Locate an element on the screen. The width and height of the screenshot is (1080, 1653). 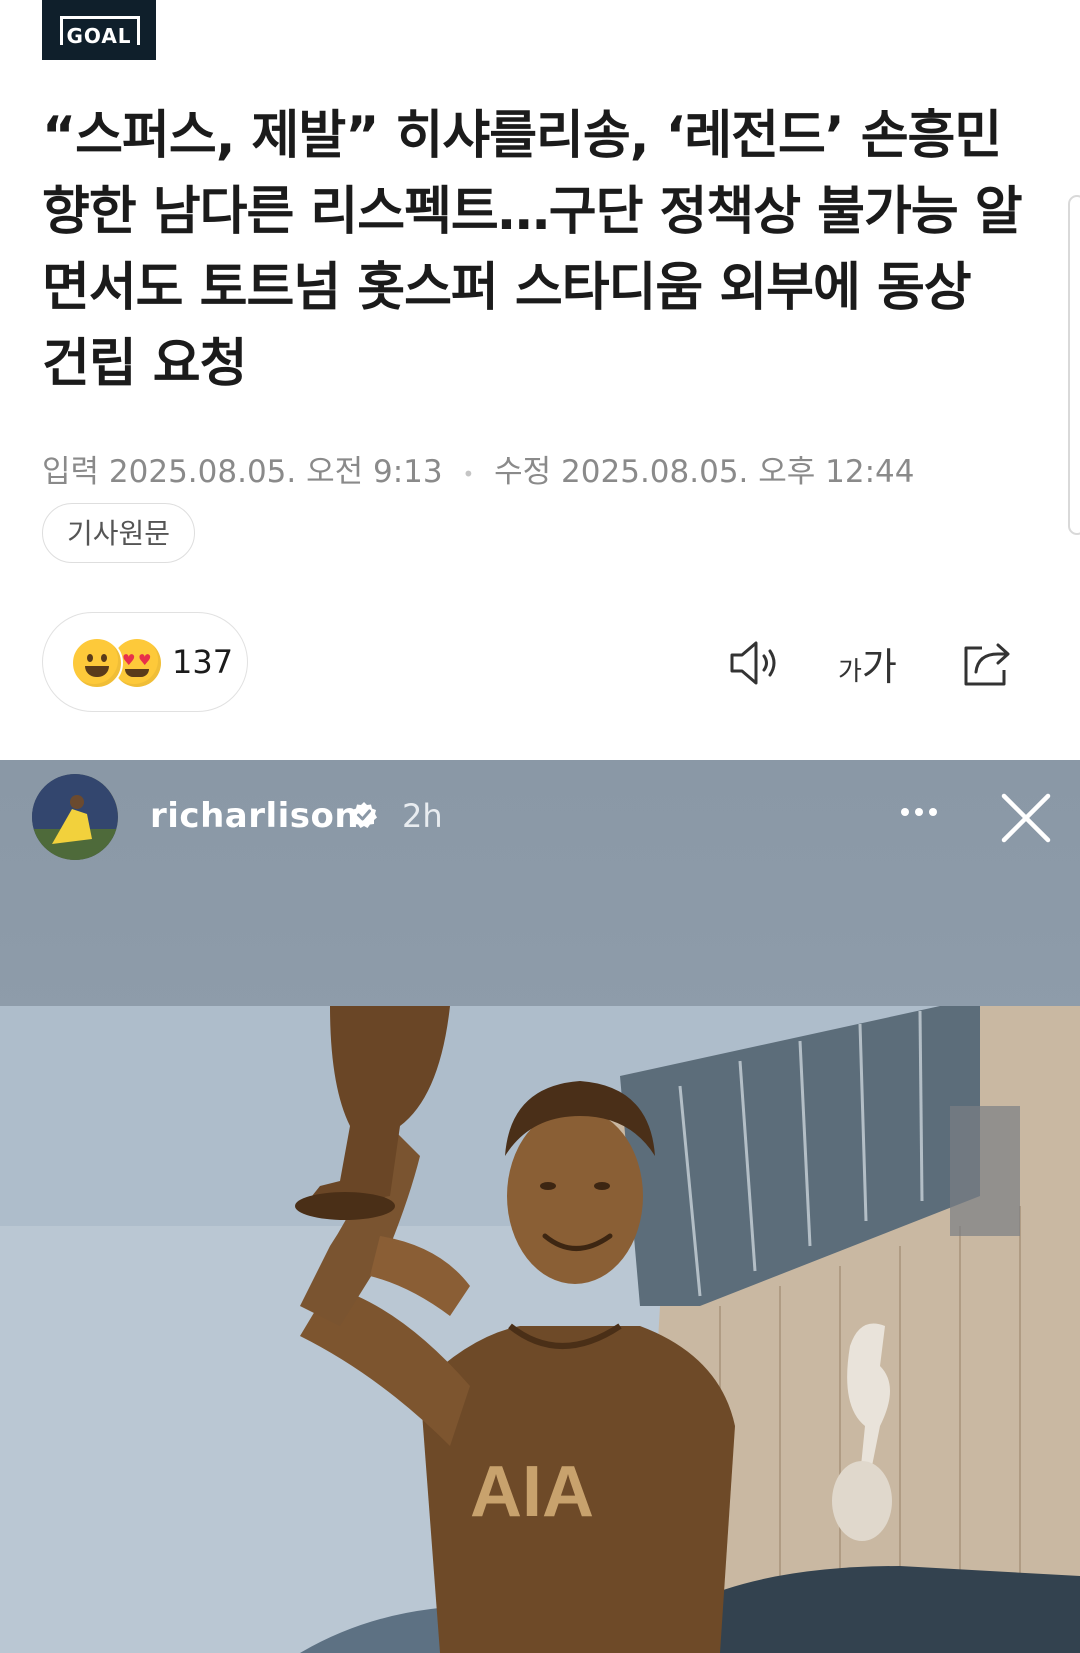
story-time: 2h is located at coordinates (422, 816).